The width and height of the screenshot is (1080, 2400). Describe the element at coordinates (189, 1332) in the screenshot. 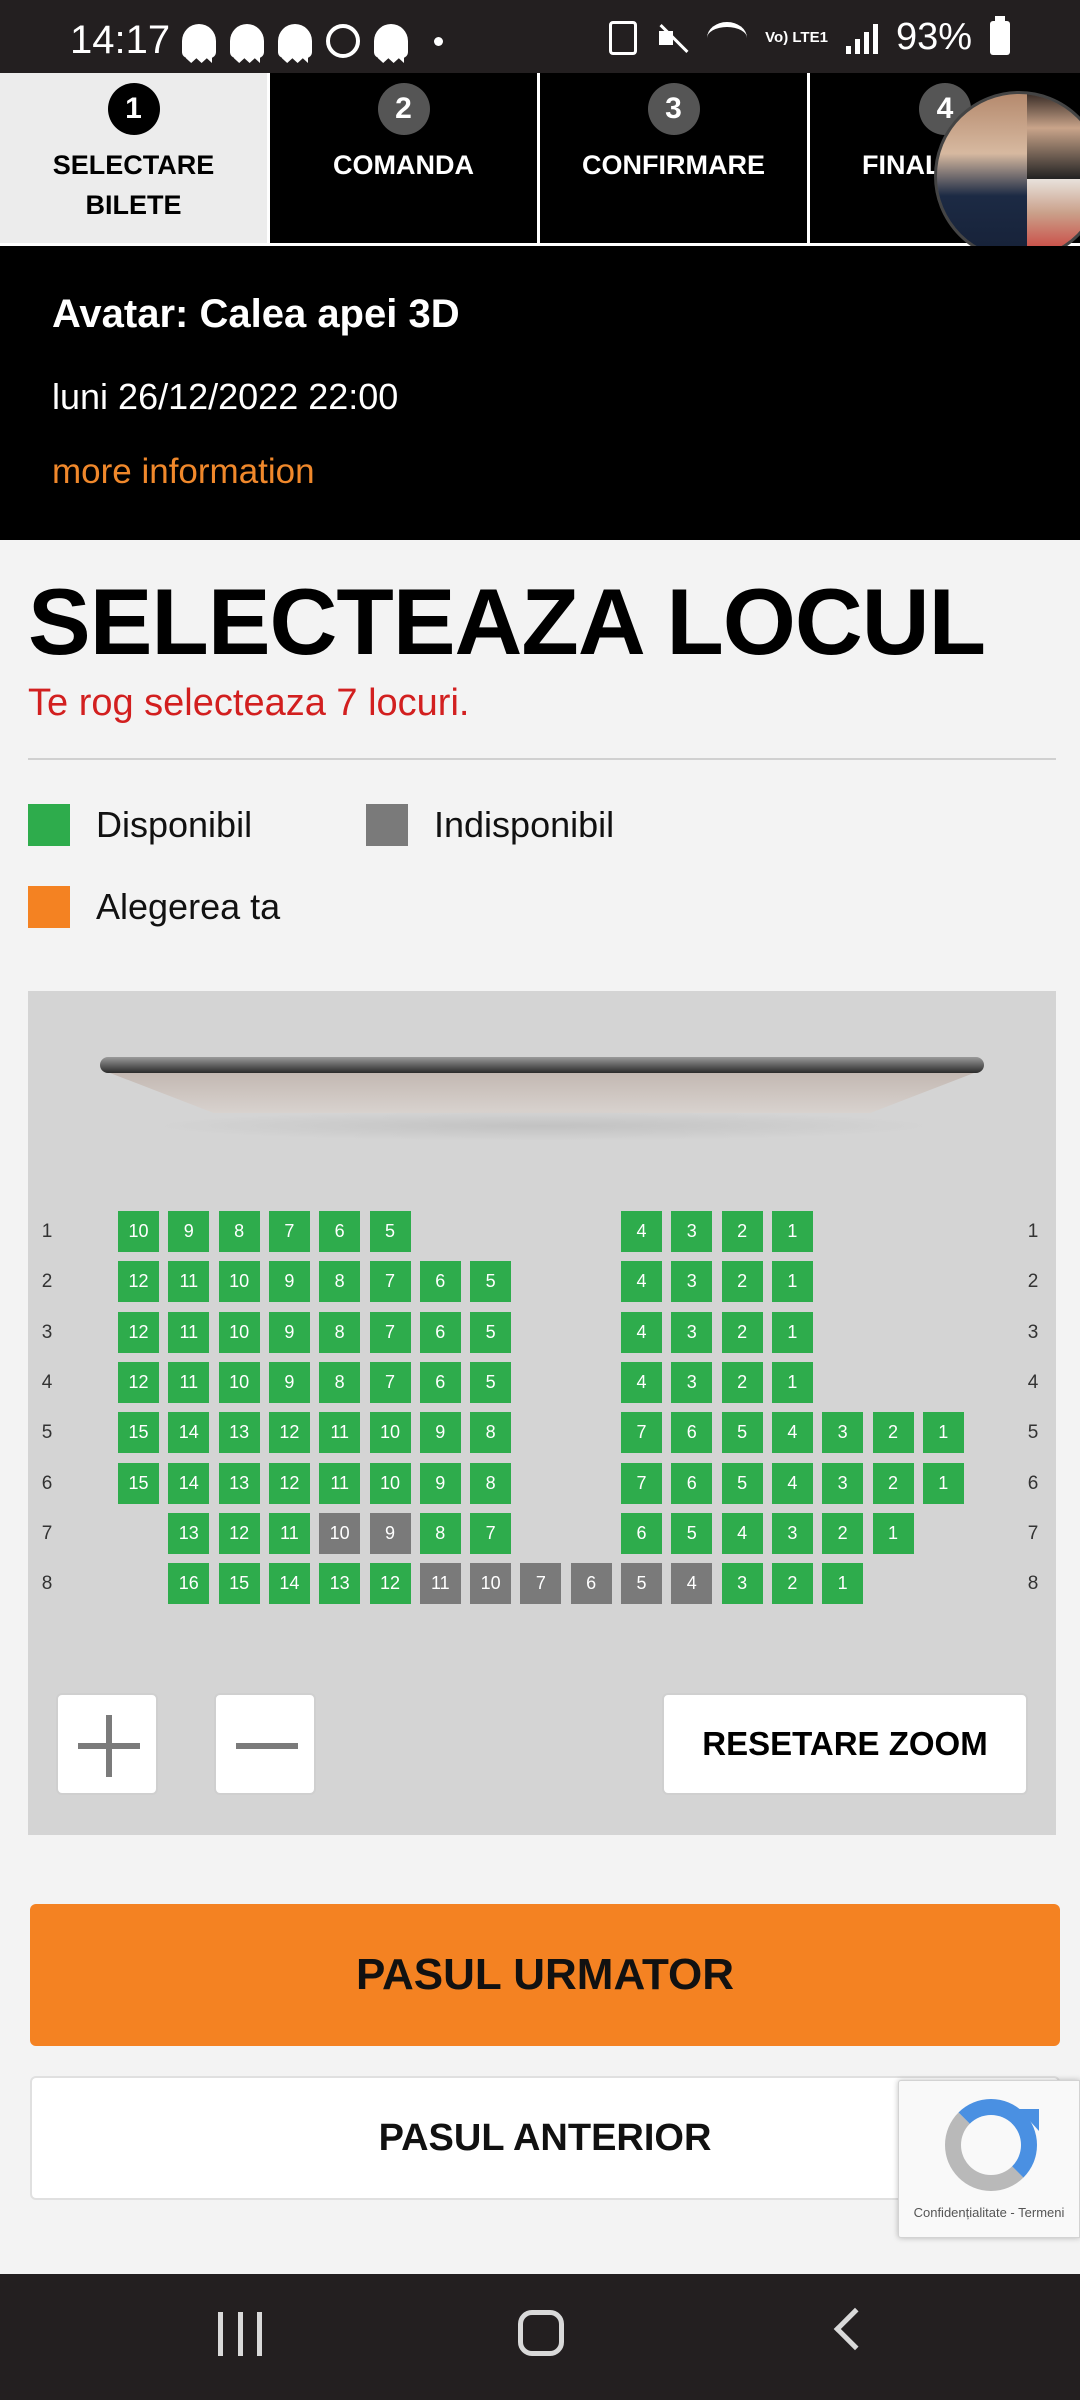

I see `seat-row-3-11: 11` at that location.